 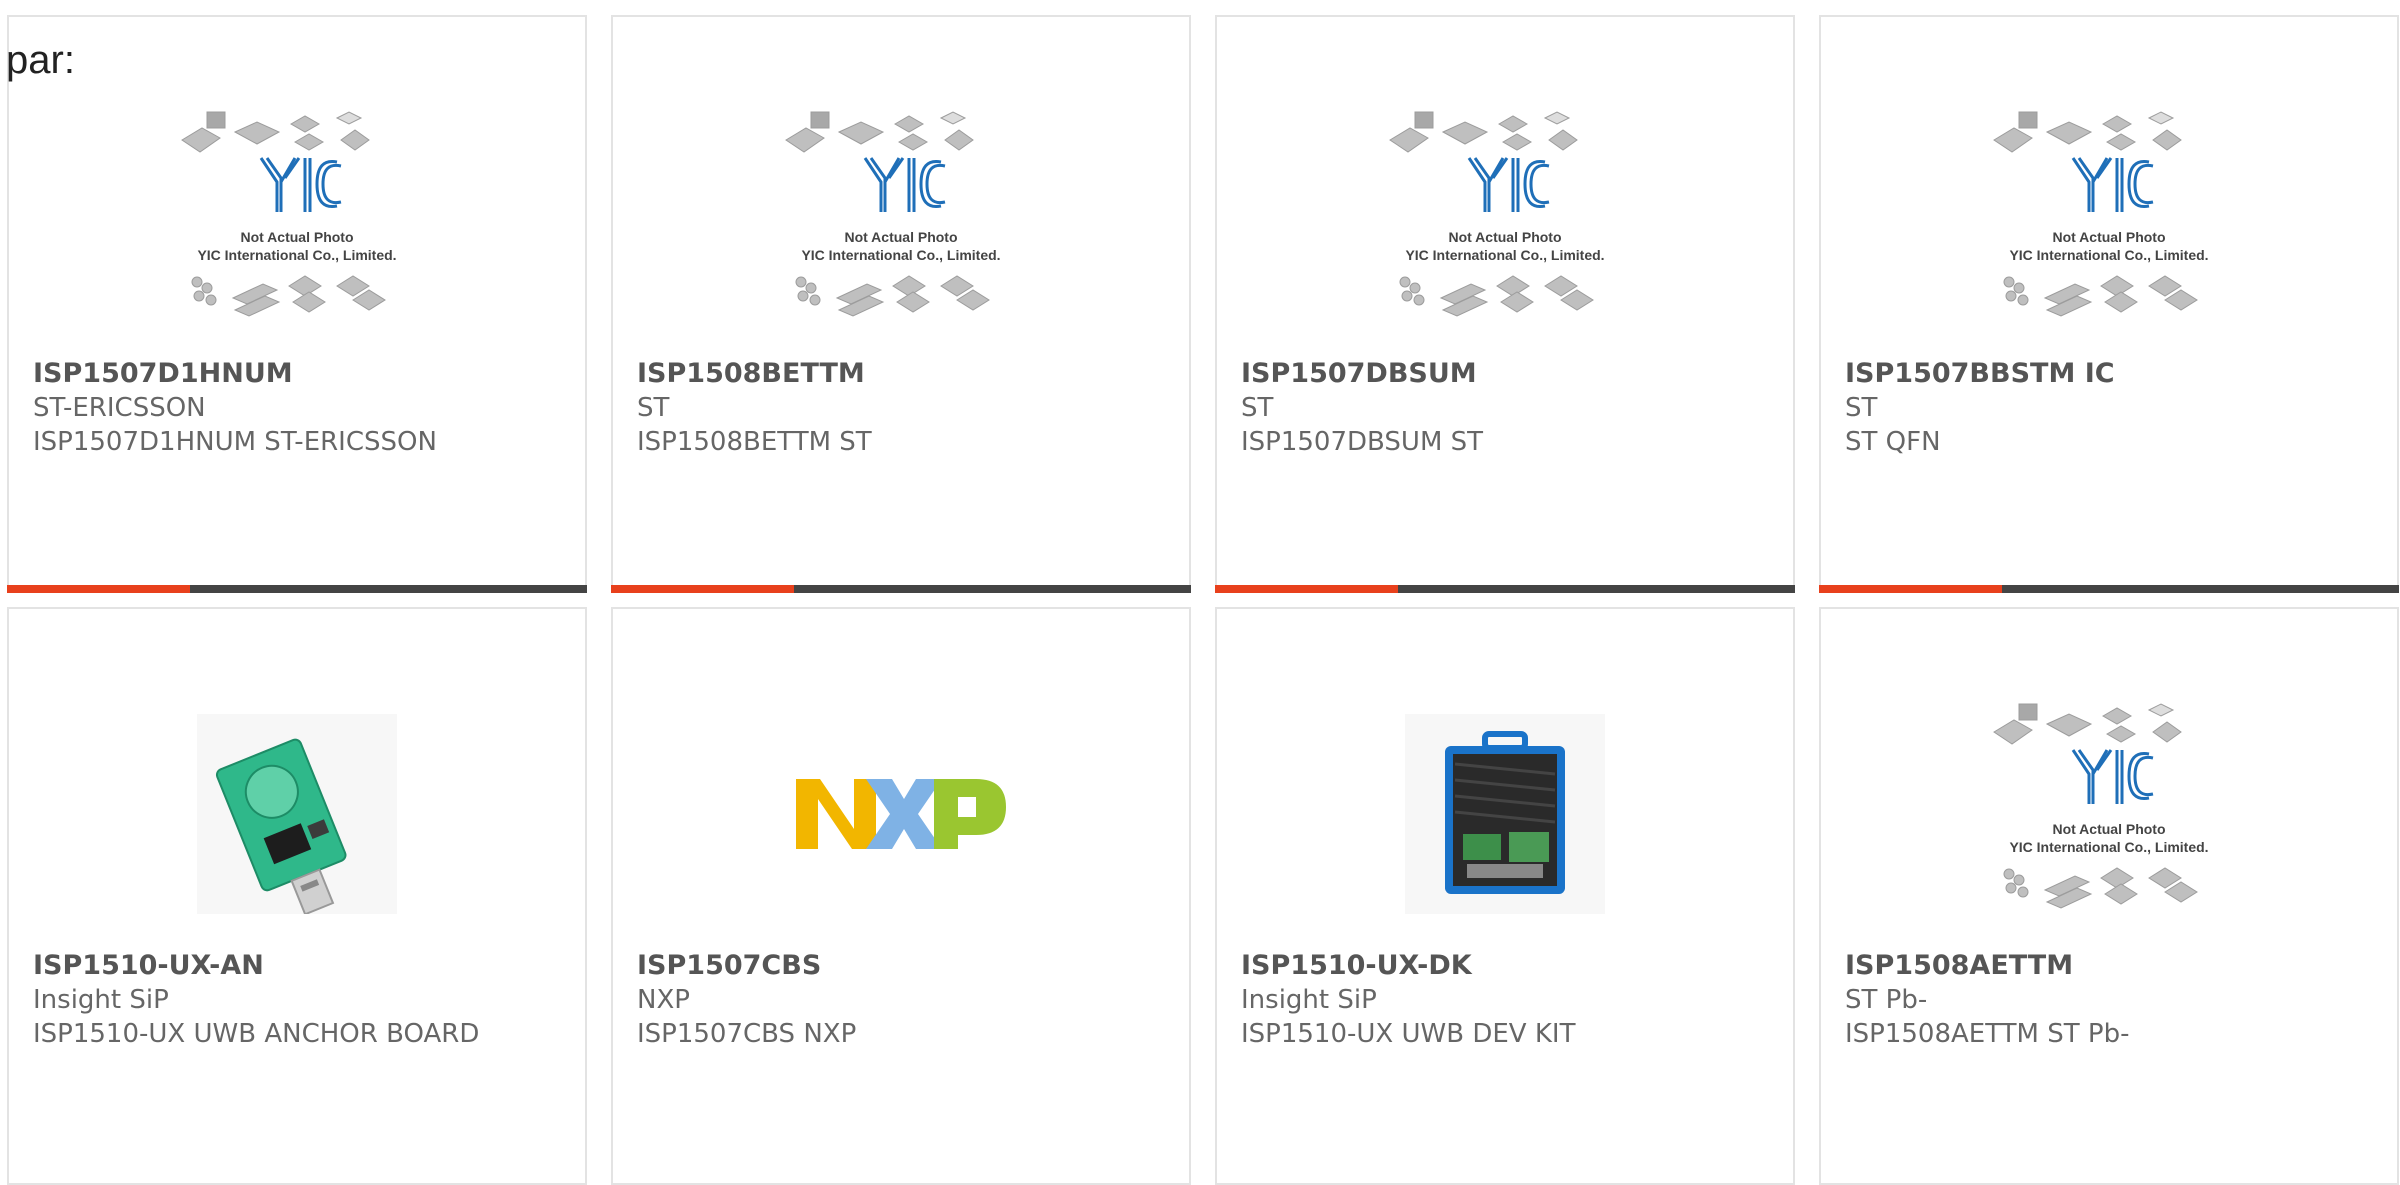 I want to click on manufacturer: ST-ERICSSON, so click(x=119, y=408).